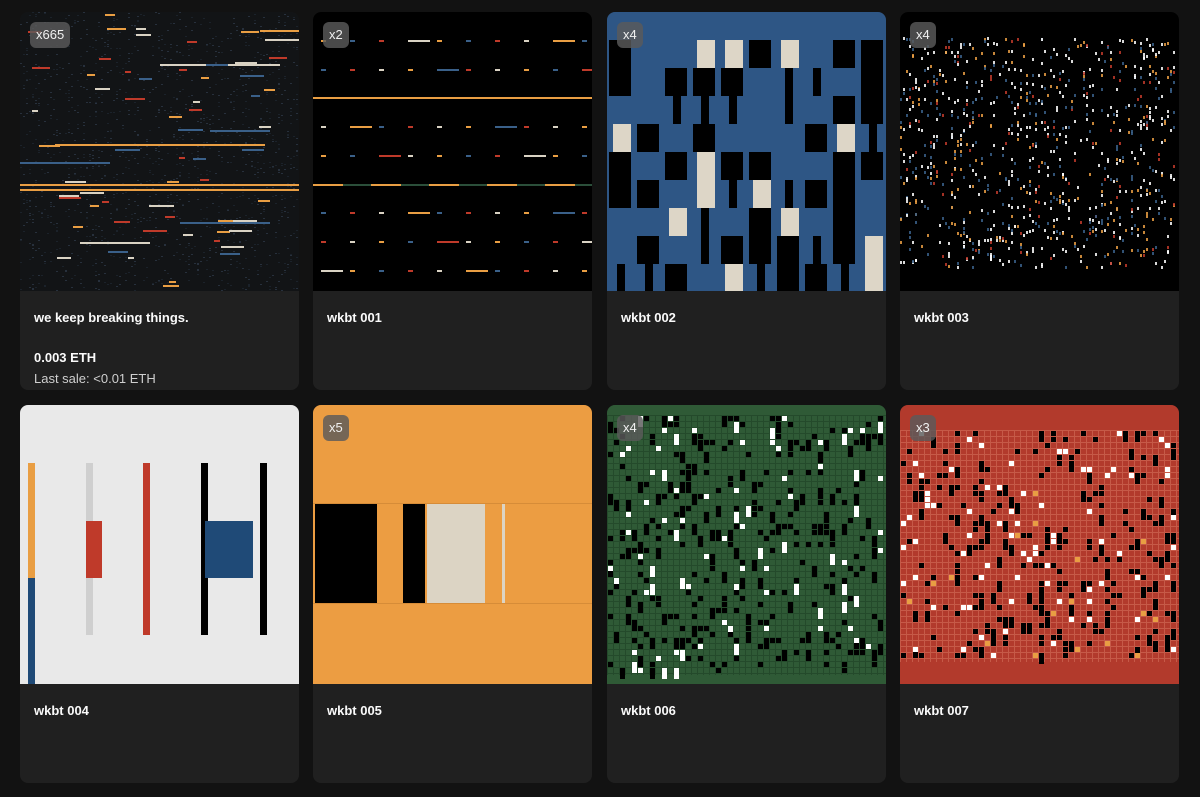 Image resolution: width=1200 pixels, height=797 pixels. I want to click on art-we-keep-breaking-things, so click(159, 151).